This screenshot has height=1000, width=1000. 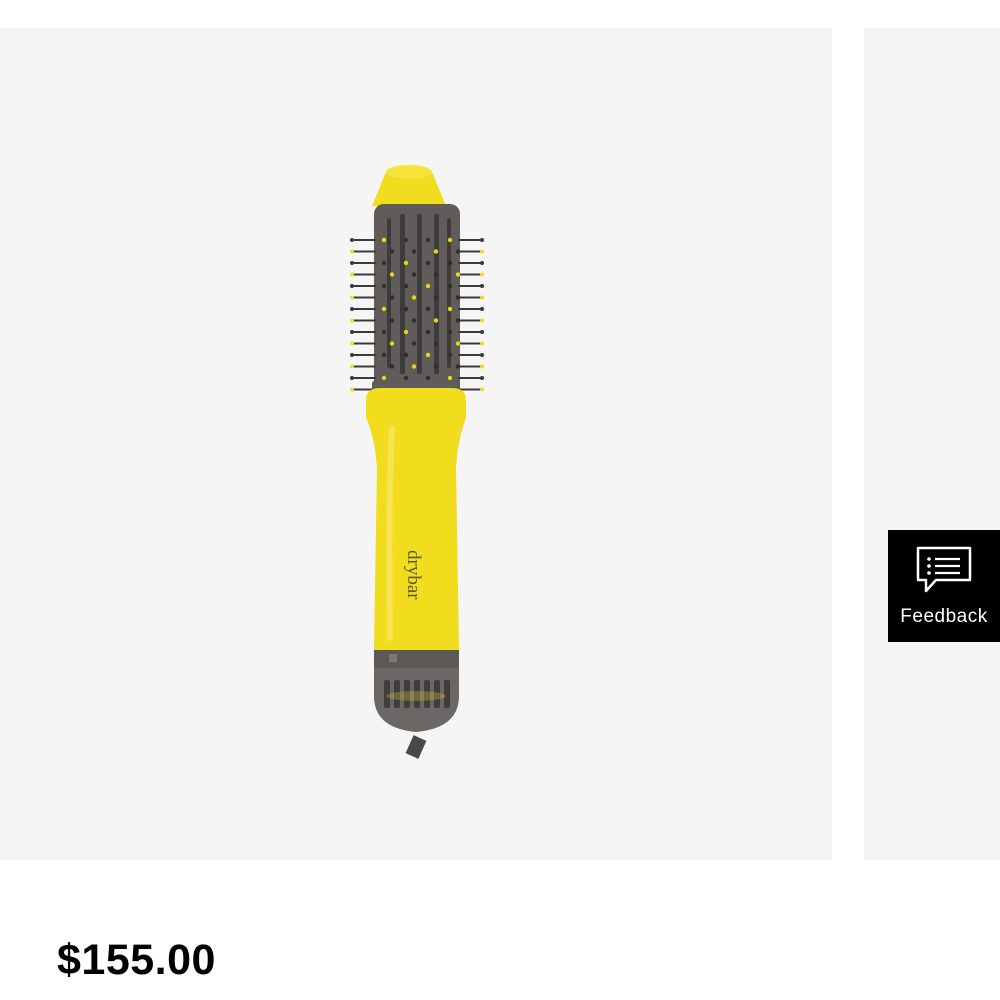 What do you see at coordinates (417, 462) in the screenshot?
I see `product-image: drybar` at bounding box center [417, 462].